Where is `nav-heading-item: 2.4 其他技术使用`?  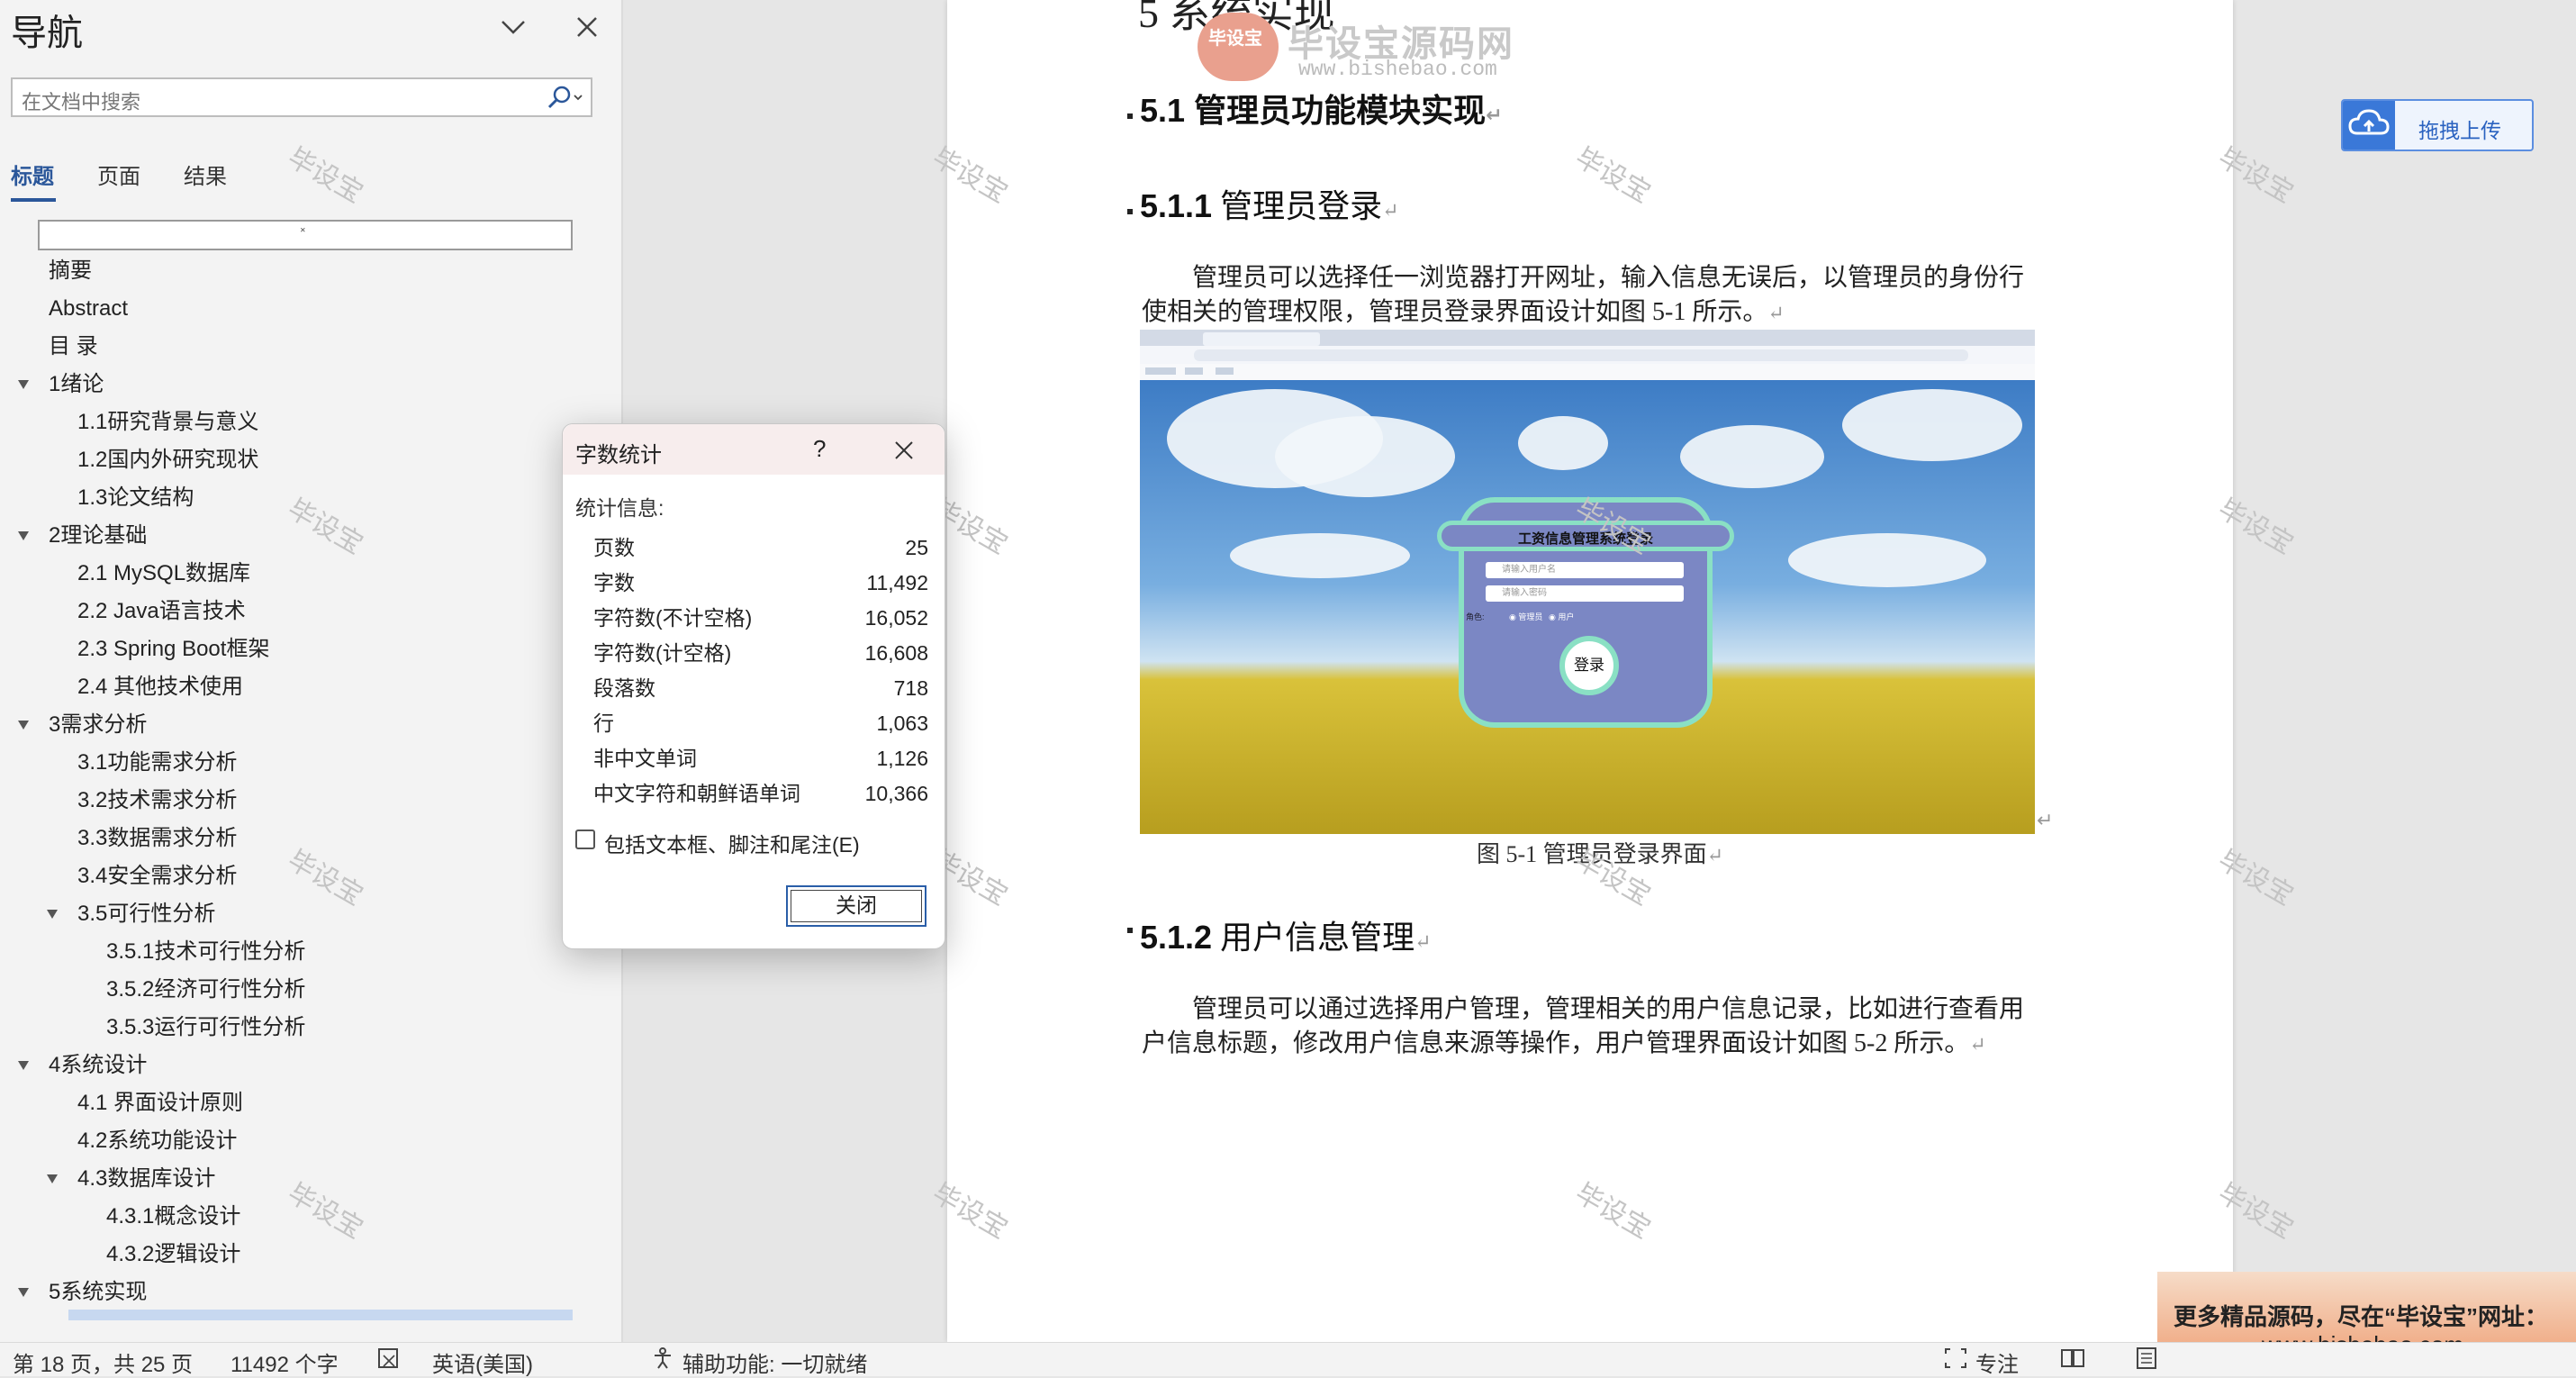 nav-heading-item: 2.4 其他技术使用 is located at coordinates (160, 687).